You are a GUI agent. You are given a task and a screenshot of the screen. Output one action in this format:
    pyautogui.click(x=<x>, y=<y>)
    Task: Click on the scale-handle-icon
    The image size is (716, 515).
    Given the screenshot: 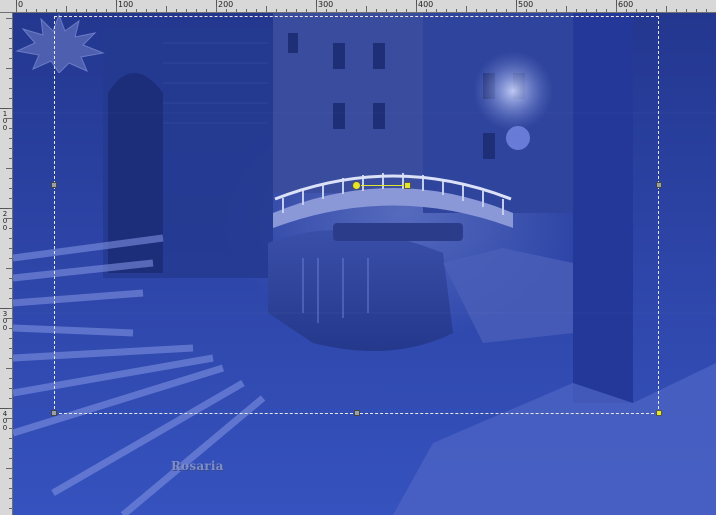 What is the action you would take?
    pyautogui.click(x=659, y=413)
    